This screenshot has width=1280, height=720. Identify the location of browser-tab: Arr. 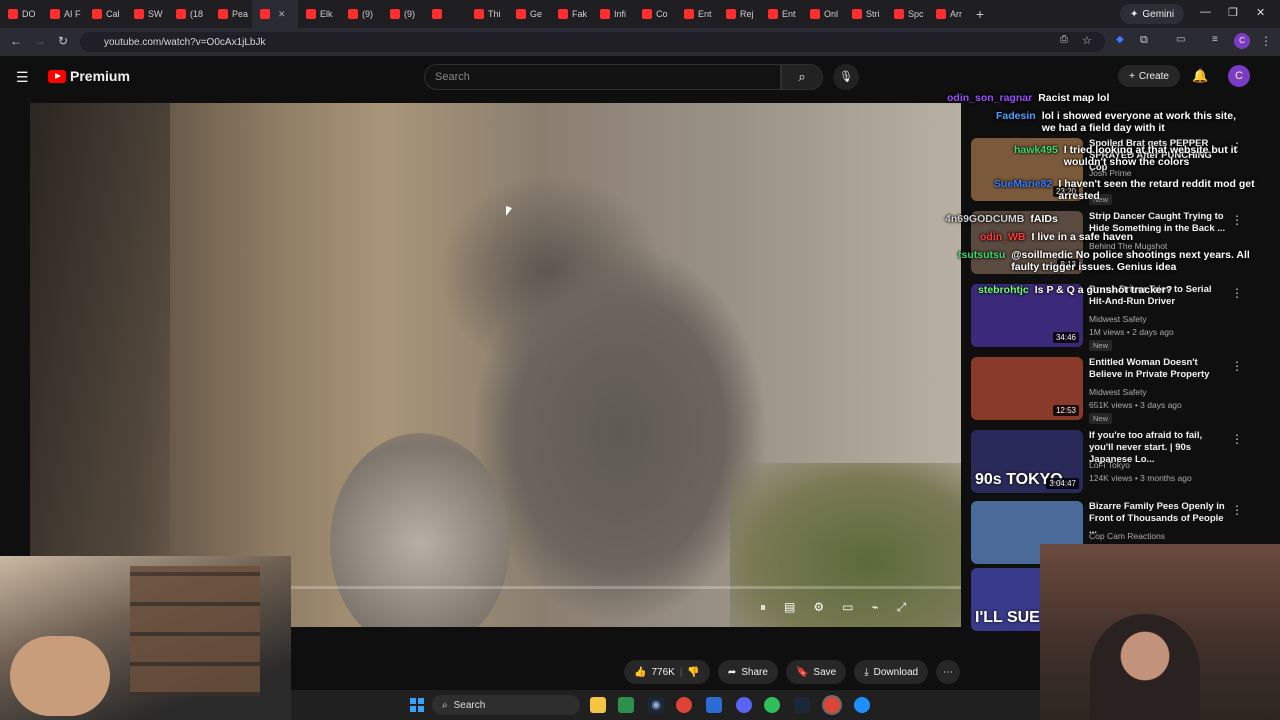
(949, 14).